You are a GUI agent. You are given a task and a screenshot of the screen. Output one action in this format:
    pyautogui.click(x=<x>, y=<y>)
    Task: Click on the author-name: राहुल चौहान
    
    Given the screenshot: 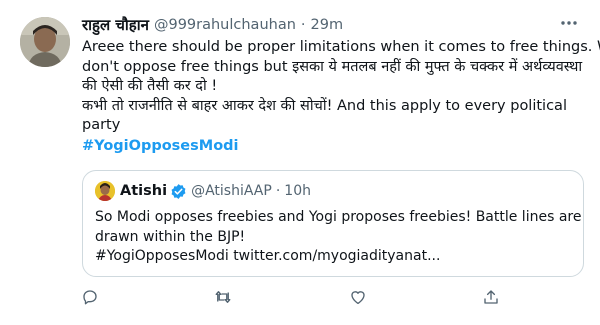 What is the action you would take?
    pyautogui.click(x=115, y=25)
    